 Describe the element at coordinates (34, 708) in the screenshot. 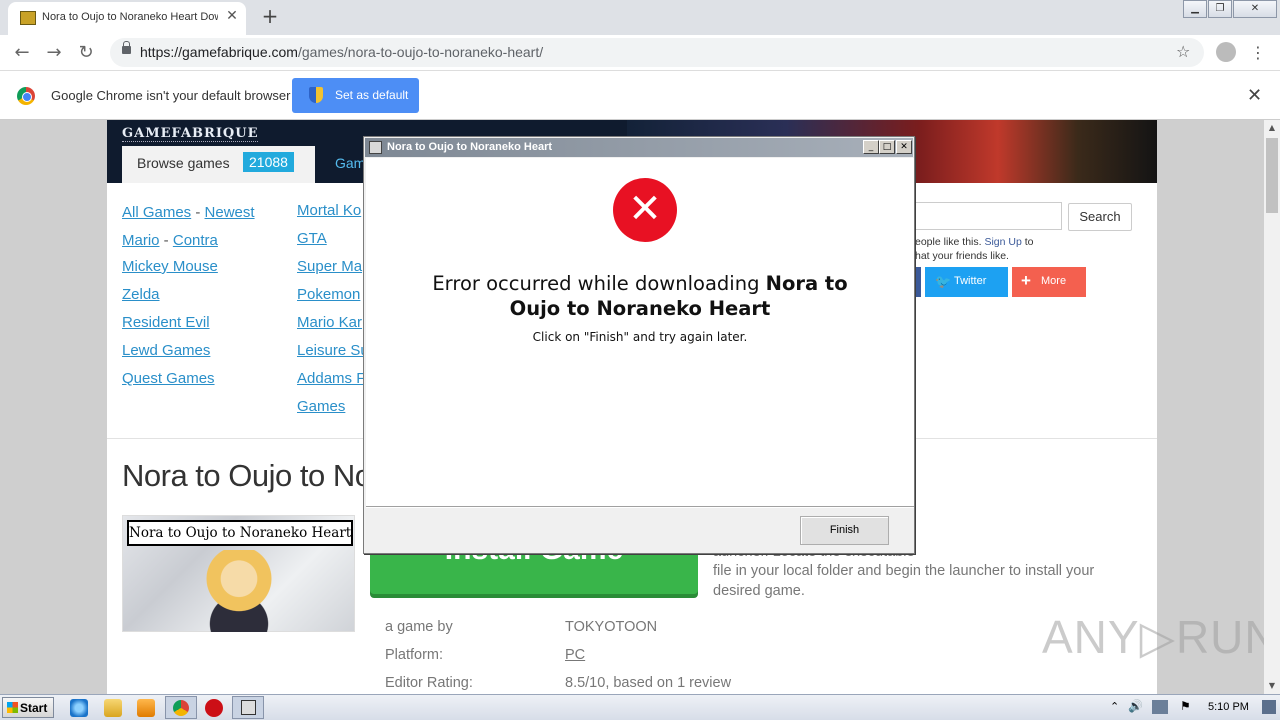

I see `start-label: Start` at that location.